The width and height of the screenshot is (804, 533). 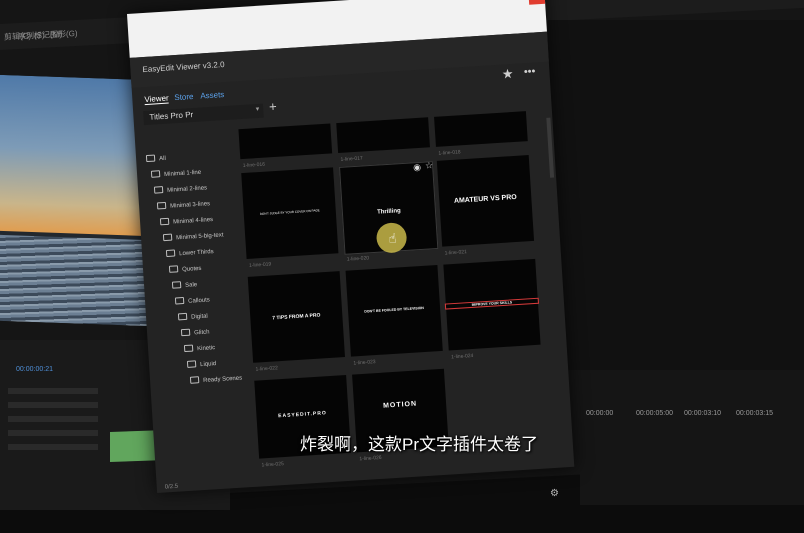 I want to click on folder-item: Quotes, so click(x=185, y=269).